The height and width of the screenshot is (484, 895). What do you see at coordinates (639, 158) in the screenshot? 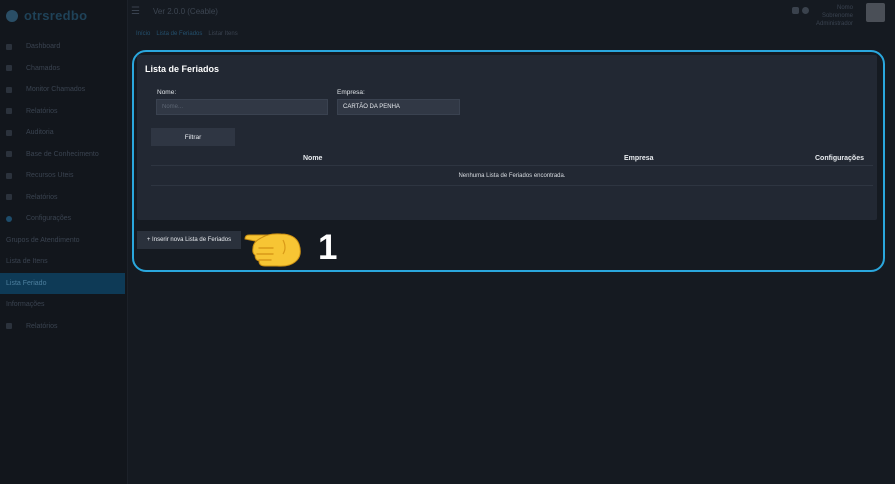
I see `column-header-empresa: Empresa` at bounding box center [639, 158].